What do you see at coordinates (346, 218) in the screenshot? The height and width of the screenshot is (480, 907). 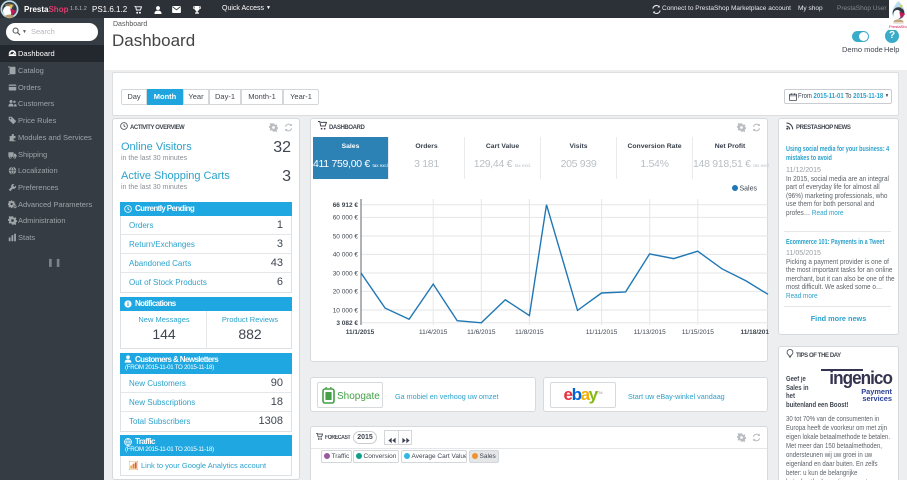 I see `svg-text: 60 000 €` at bounding box center [346, 218].